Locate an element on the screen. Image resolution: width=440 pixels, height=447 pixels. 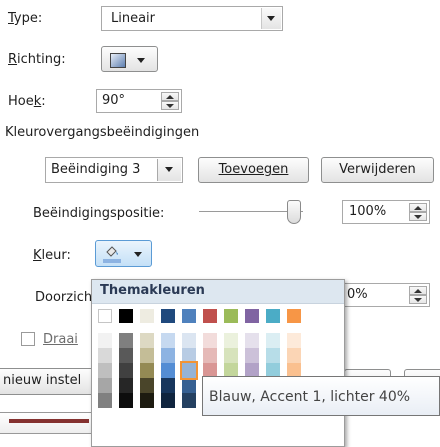
hoek-value: 90° is located at coordinates (114, 100).